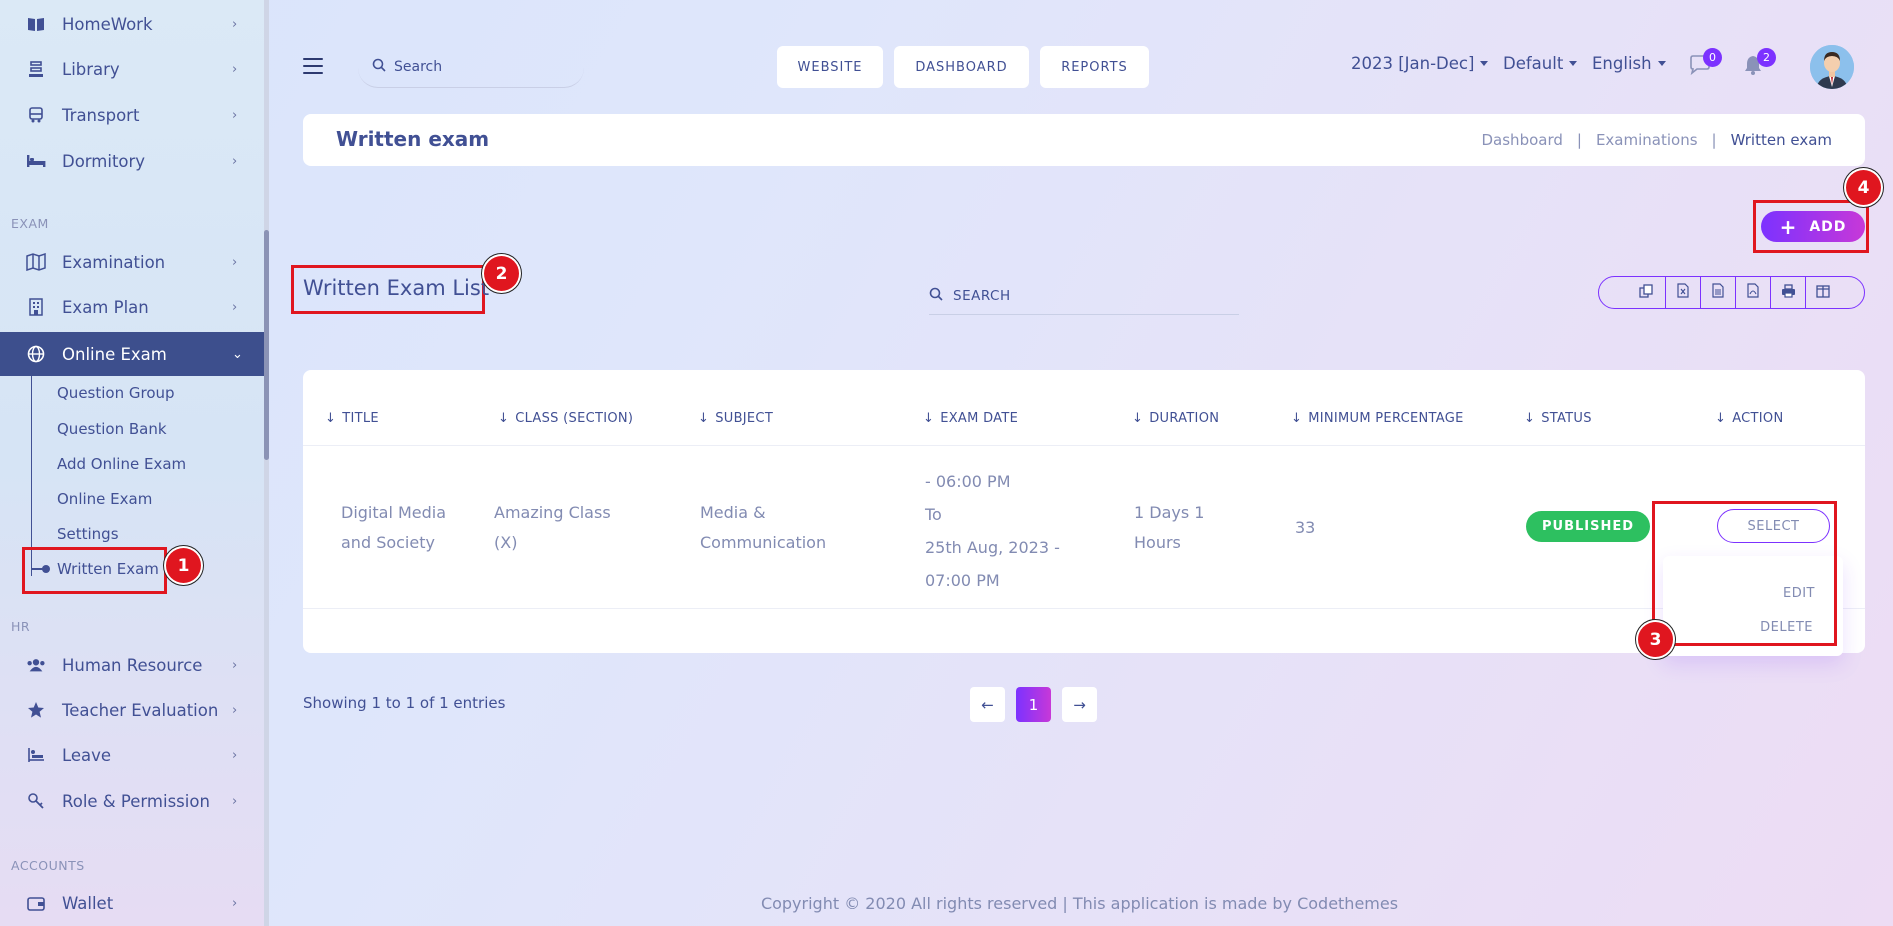 This screenshot has width=1893, height=926. What do you see at coordinates (352, 418) in the screenshot?
I see `column-header-title: ↓ TITLE` at bounding box center [352, 418].